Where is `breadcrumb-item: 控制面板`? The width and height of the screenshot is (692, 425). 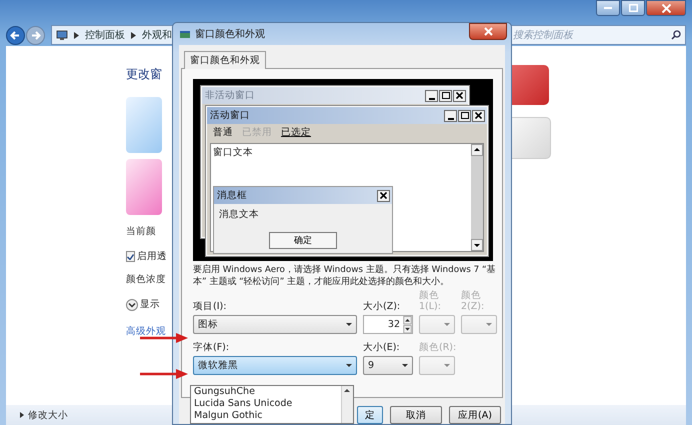 breadcrumb-item: 控制面板 is located at coordinates (105, 35).